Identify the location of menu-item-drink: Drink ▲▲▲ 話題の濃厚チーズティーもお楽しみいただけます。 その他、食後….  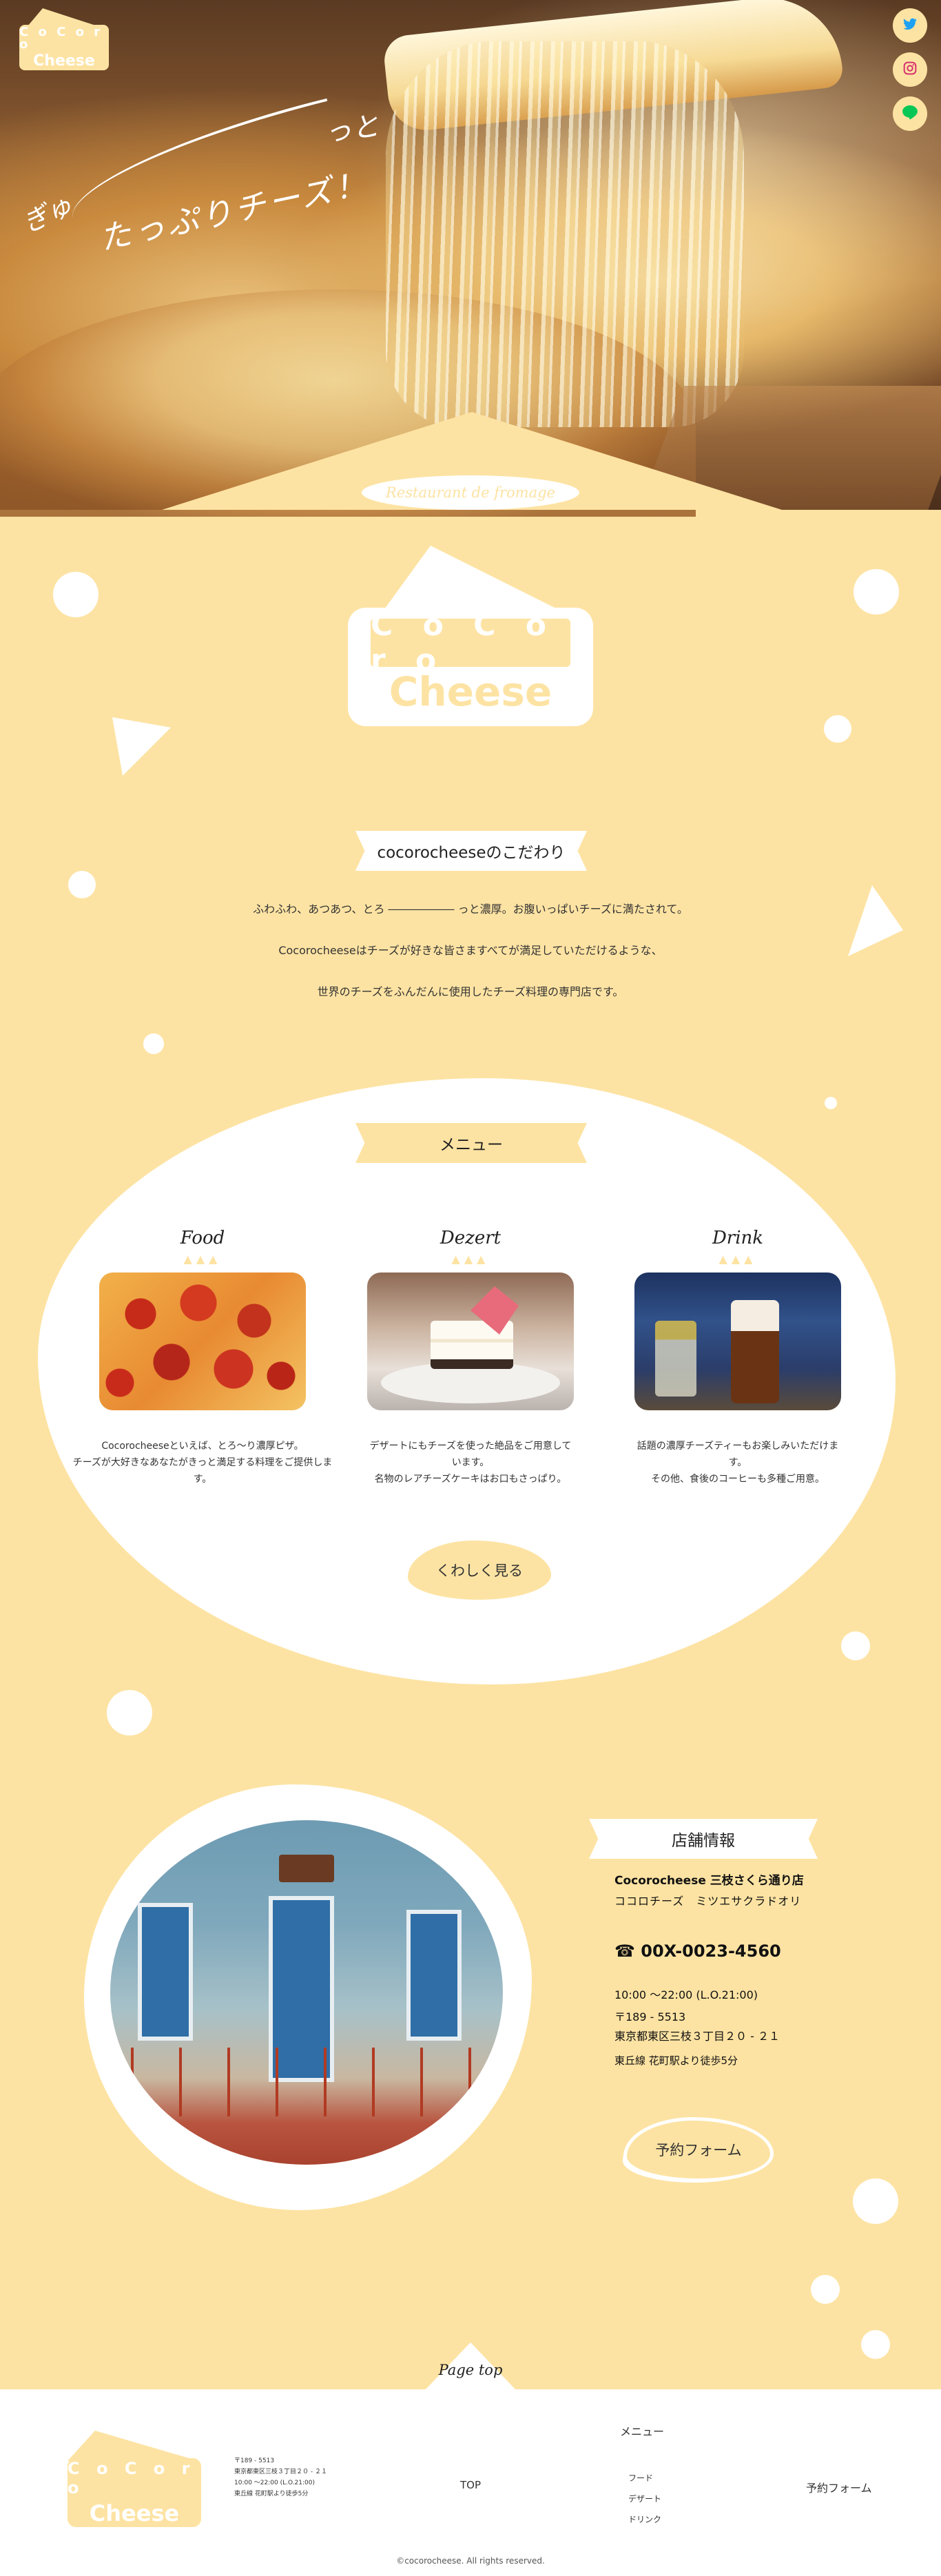
(738, 1357).